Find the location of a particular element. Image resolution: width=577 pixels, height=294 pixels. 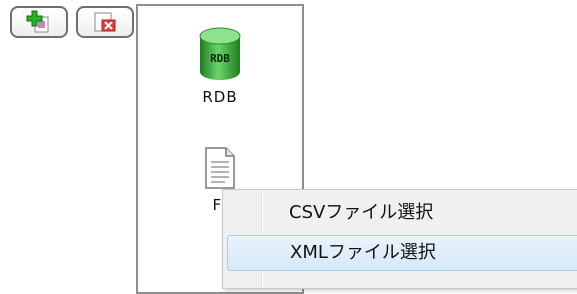

add-icon is located at coordinates (37, 21).